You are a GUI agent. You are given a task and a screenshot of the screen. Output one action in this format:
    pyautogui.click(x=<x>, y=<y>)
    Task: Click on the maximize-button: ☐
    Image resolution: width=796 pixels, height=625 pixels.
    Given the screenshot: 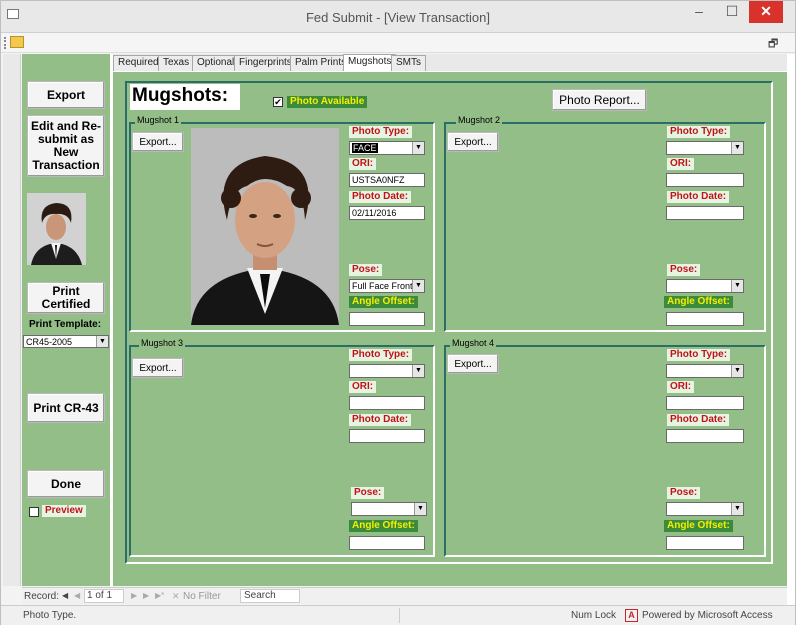 What is the action you would take?
    pyautogui.click(x=732, y=12)
    